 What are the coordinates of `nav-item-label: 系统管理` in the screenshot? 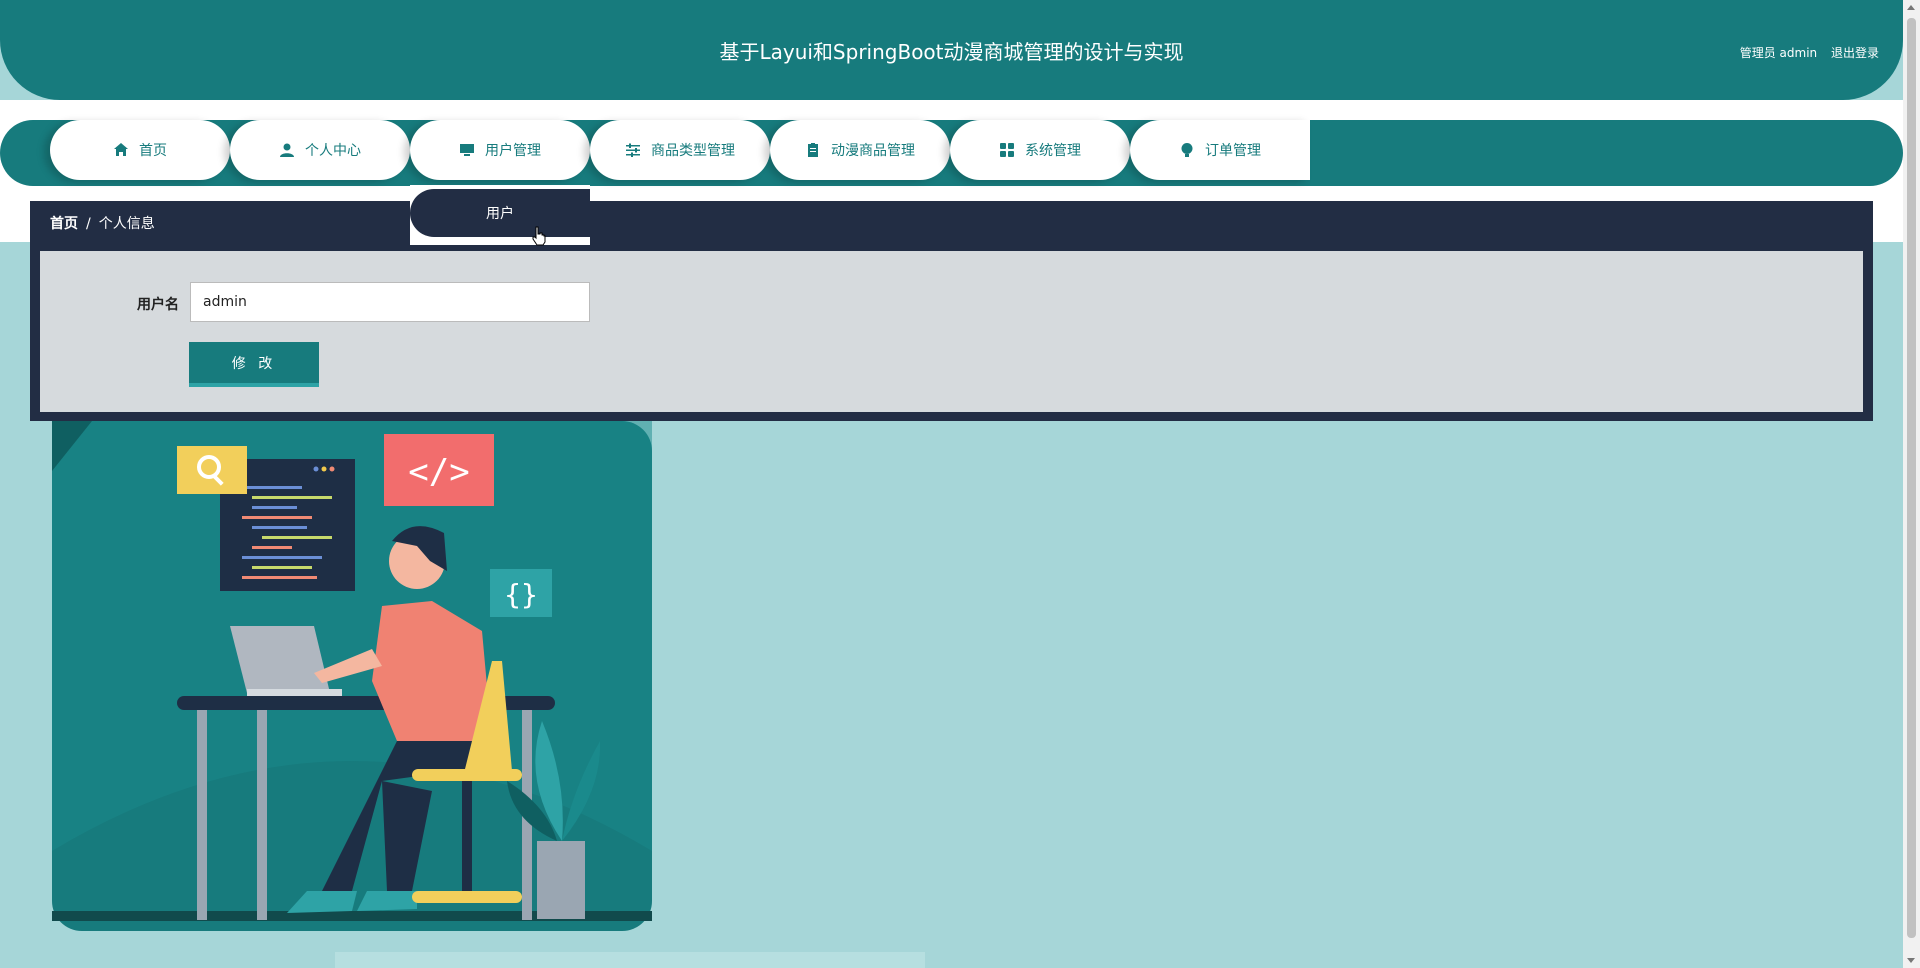 It's located at (1053, 151).